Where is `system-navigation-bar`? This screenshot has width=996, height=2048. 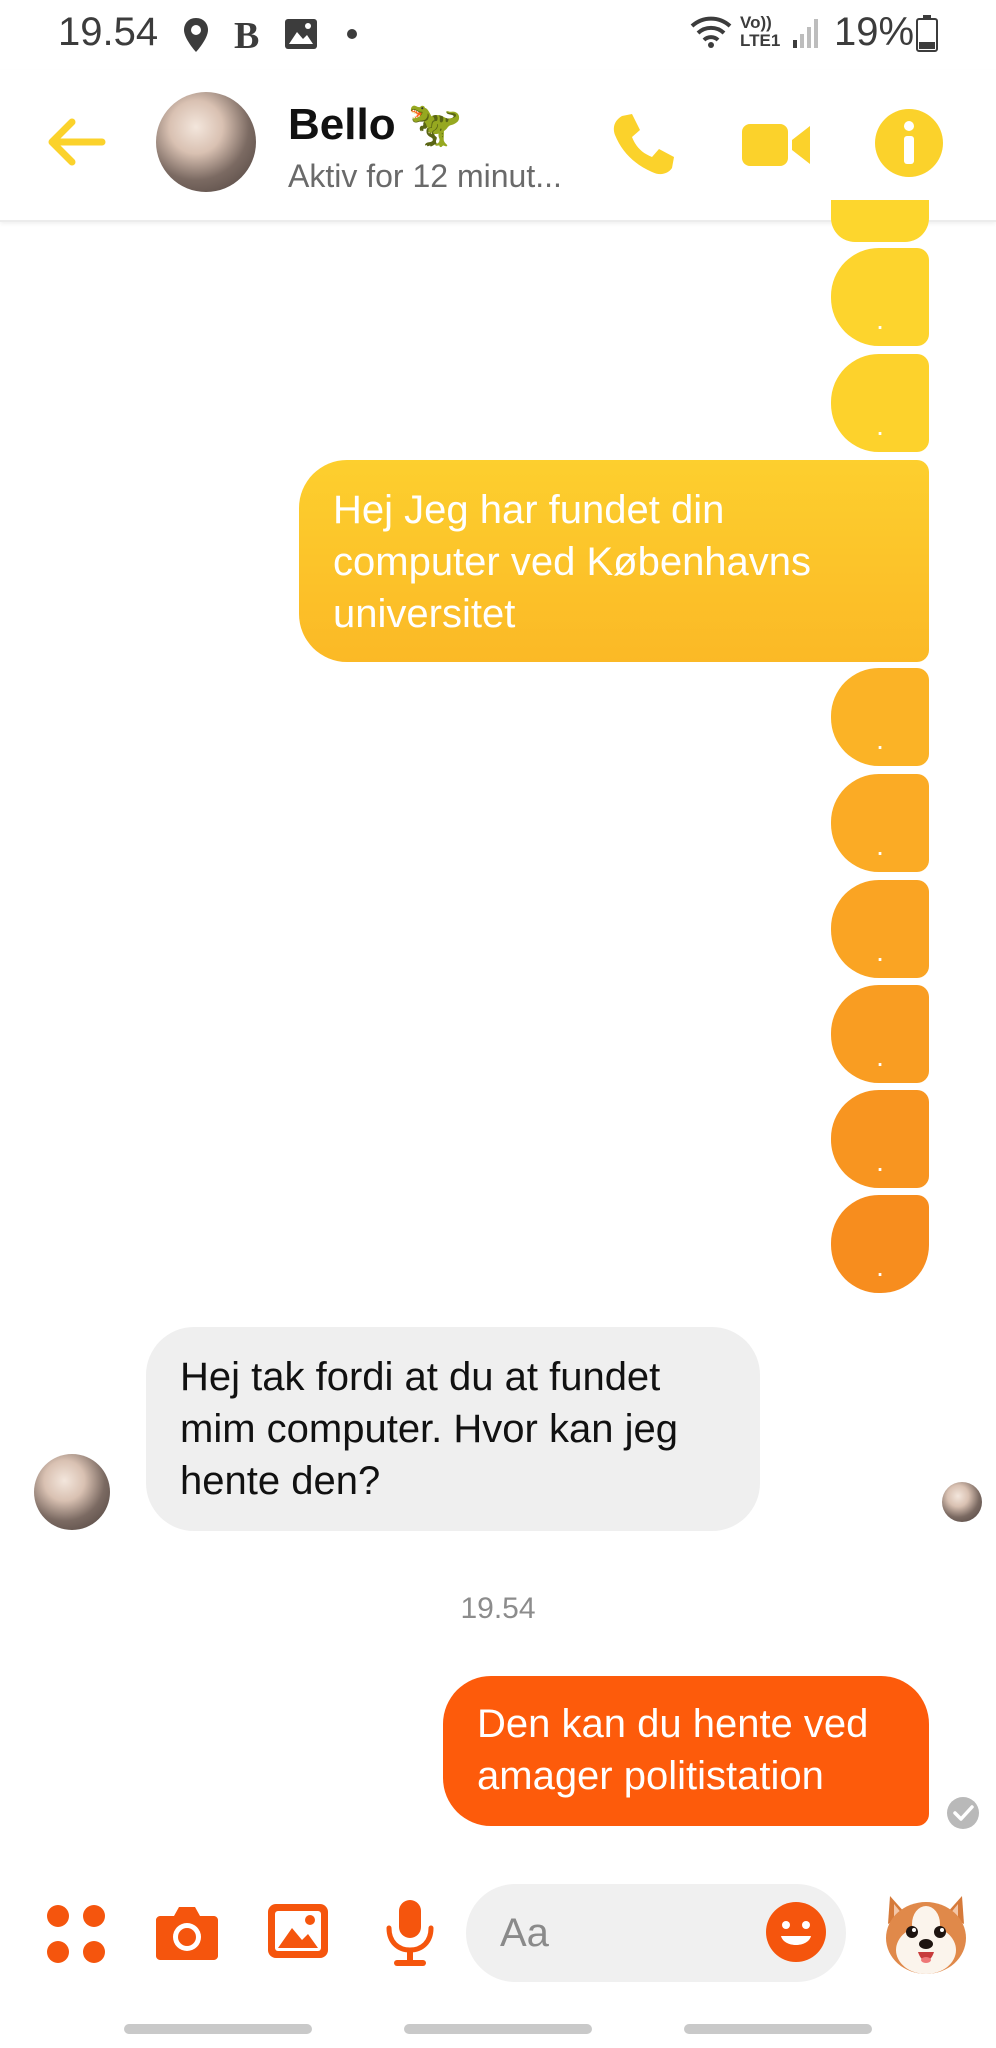 system-navigation-bar is located at coordinates (498, 2031).